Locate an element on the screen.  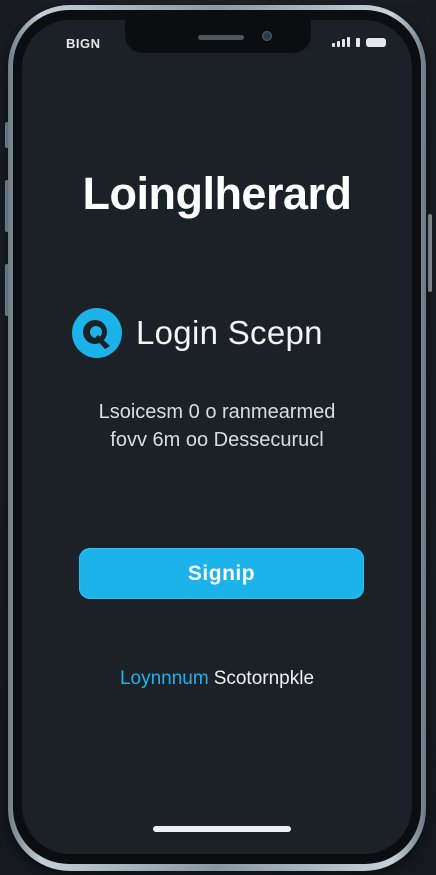
wifi-icon is located at coordinates (358, 42).